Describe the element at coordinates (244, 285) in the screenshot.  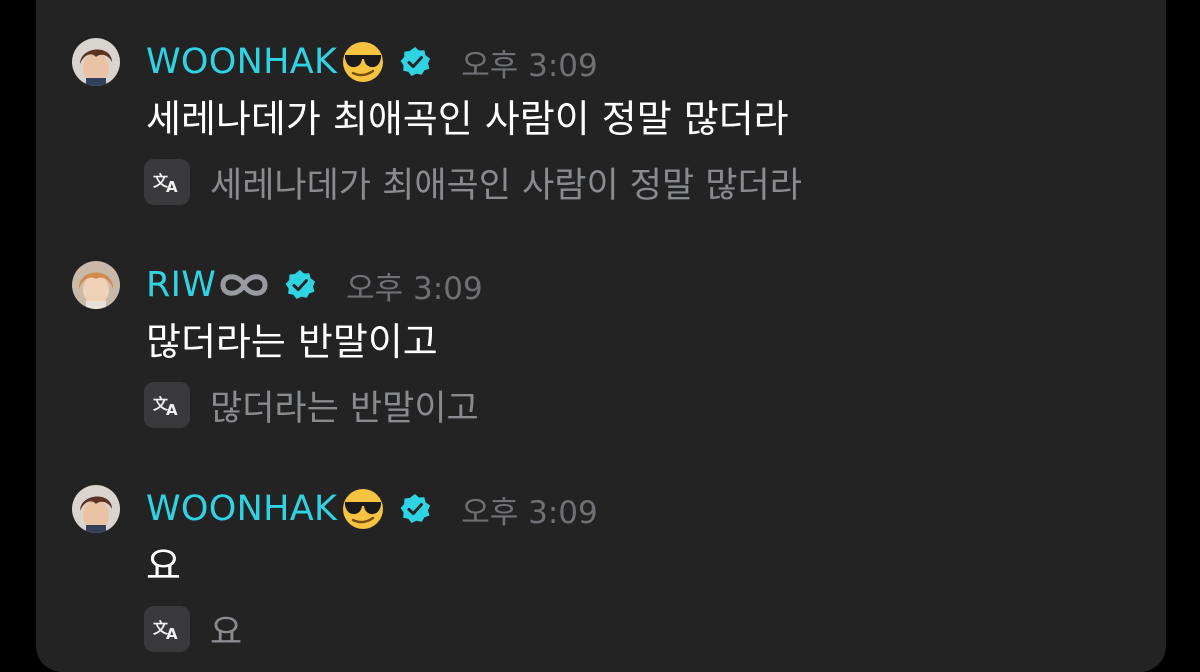
I see `infinity-icon` at that location.